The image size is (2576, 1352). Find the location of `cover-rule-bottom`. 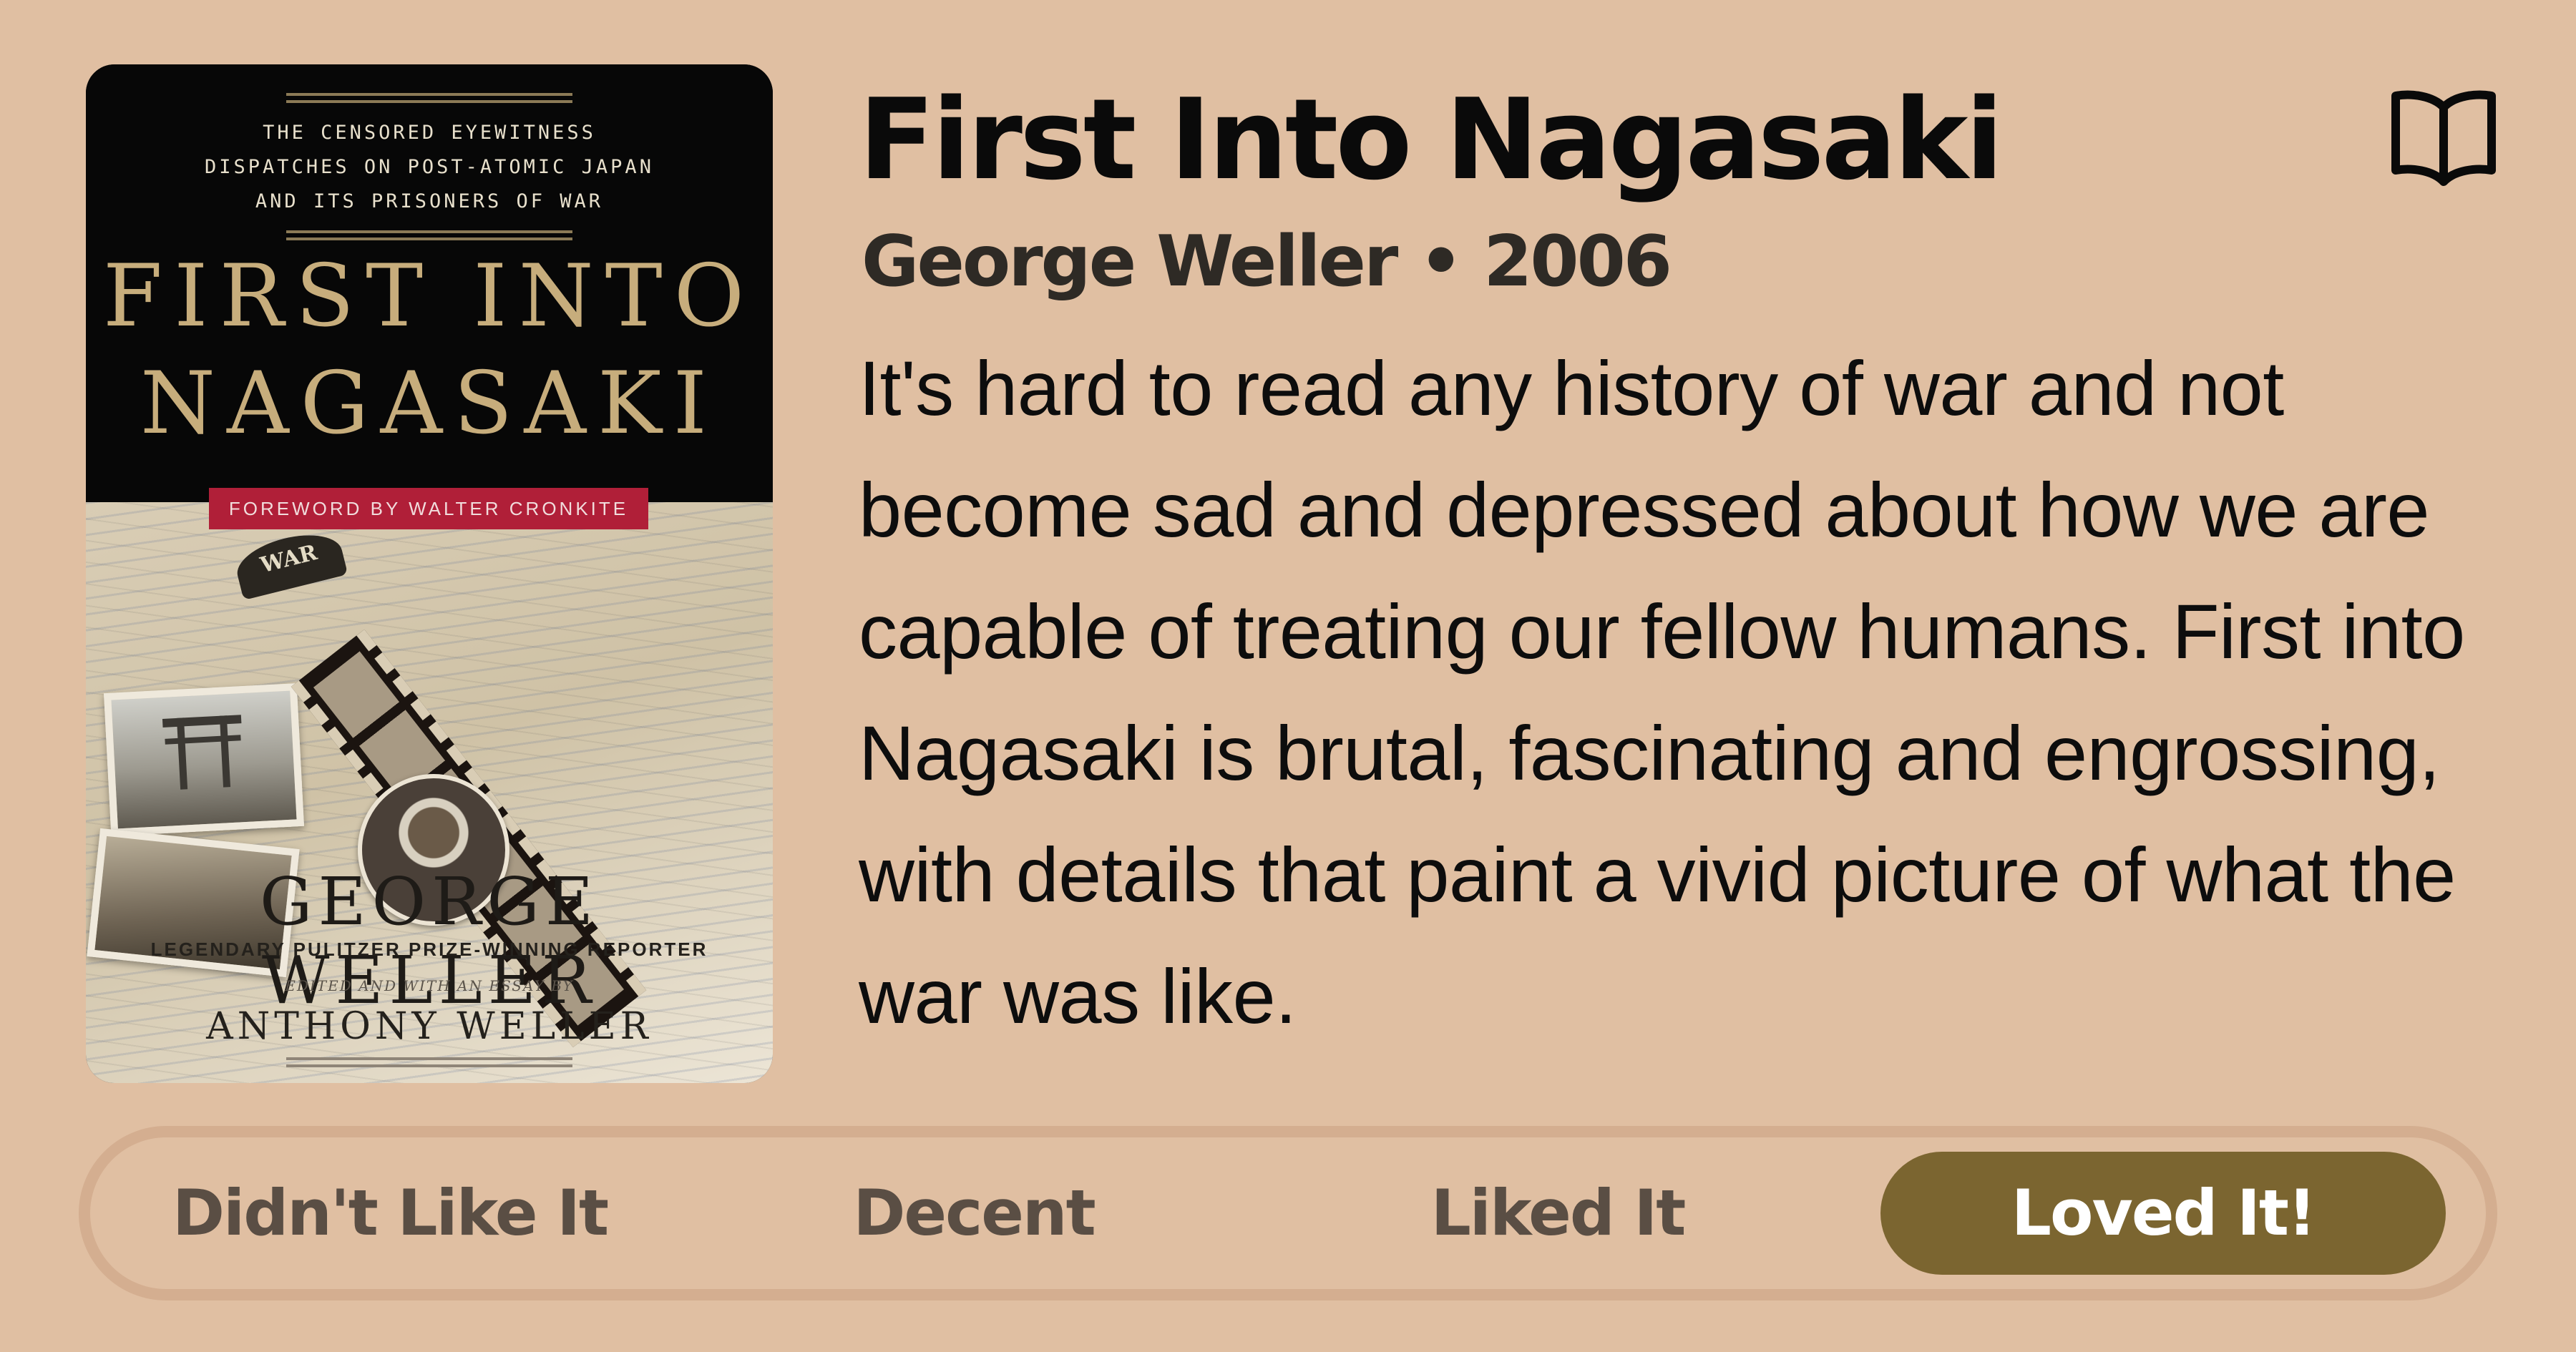

cover-rule-bottom is located at coordinates (429, 1059).